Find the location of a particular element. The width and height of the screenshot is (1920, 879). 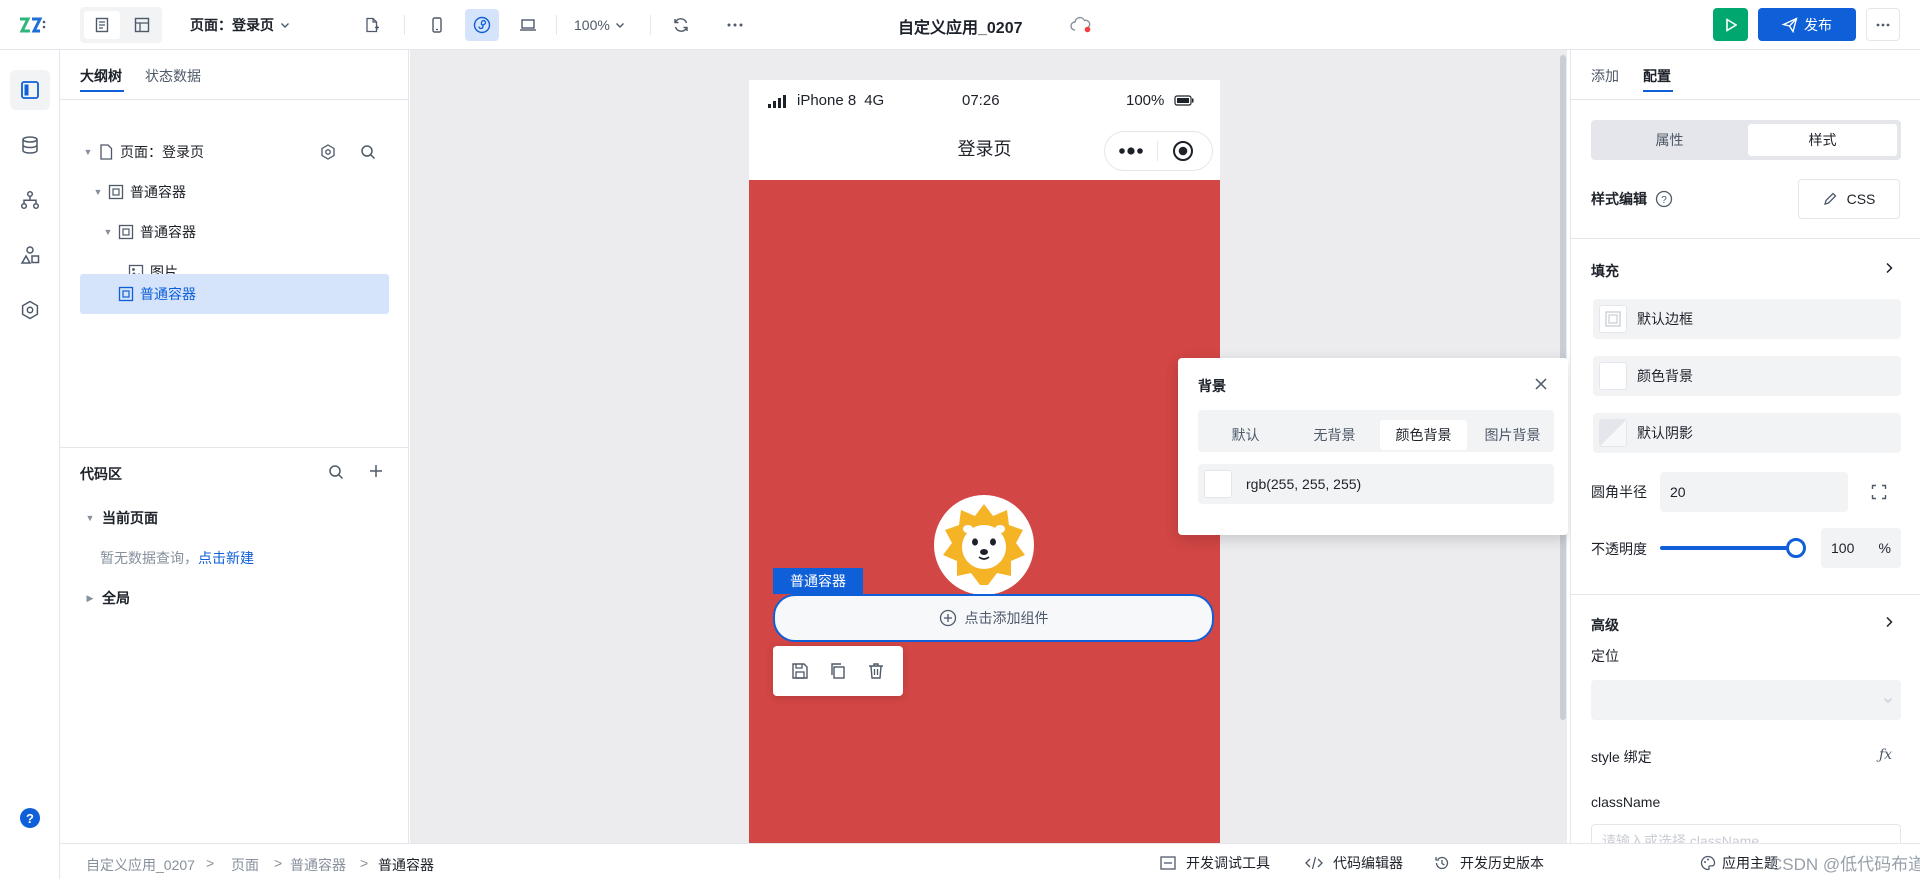

breadcrumb-container: 普通容器 is located at coordinates (318, 865).